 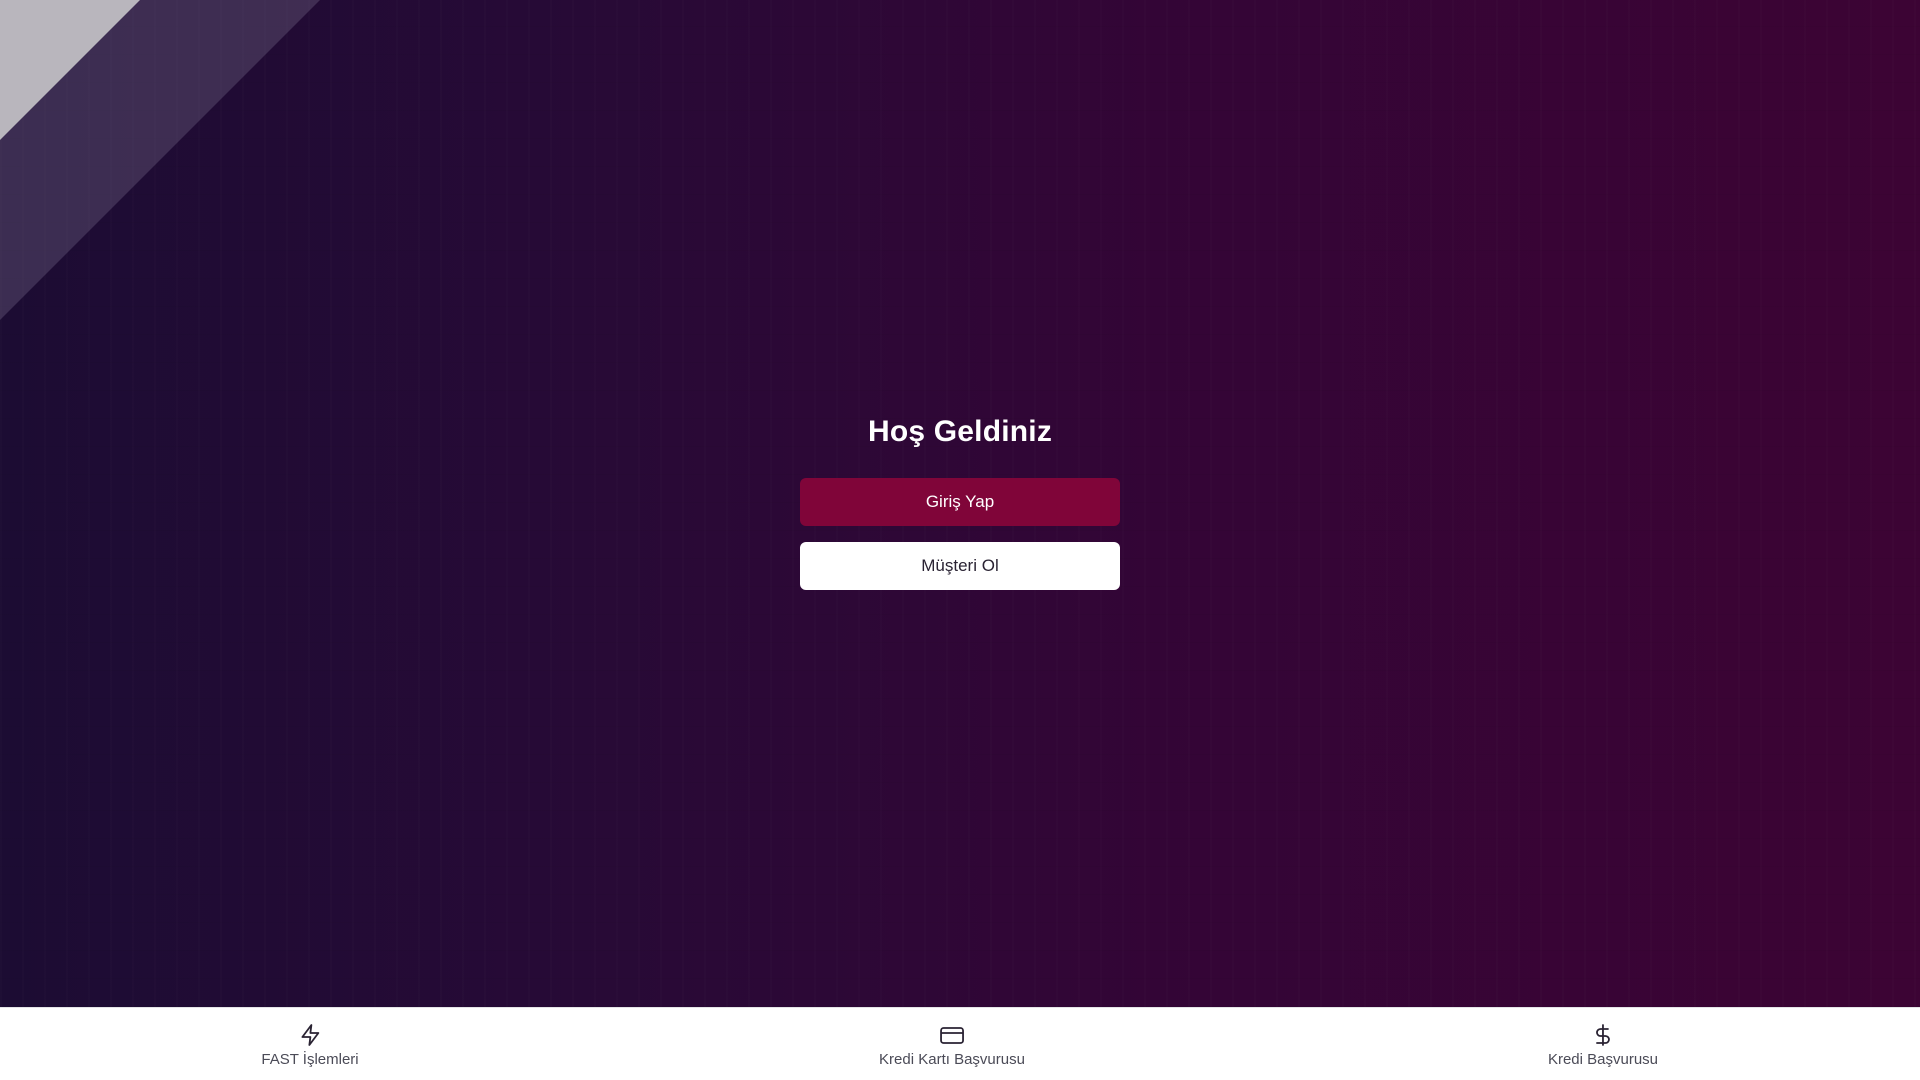 I want to click on nav-item-credit-card-application: Kredi Kartı Başvurusu, so click(x=952, y=1044).